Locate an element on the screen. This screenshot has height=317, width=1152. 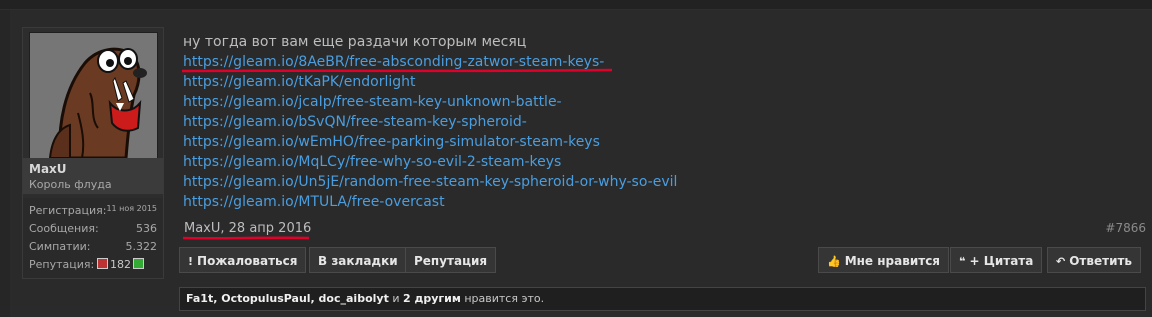
reply-button: ↶ Ответить is located at coordinates (1094, 260).